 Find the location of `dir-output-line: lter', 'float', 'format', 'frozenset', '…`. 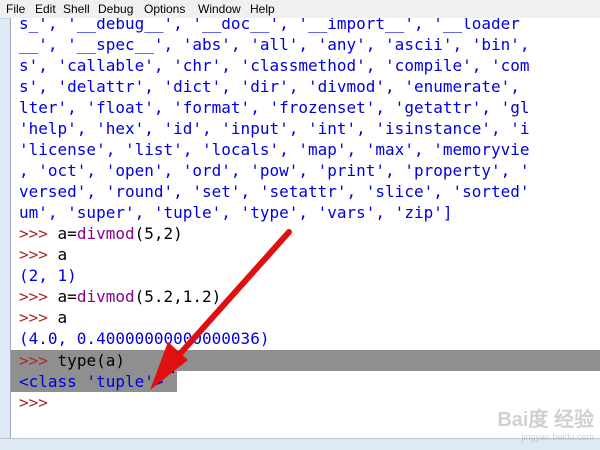

dir-output-line: lter', 'float', 'format', 'frozenset', '… is located at coordinates (274, 107).